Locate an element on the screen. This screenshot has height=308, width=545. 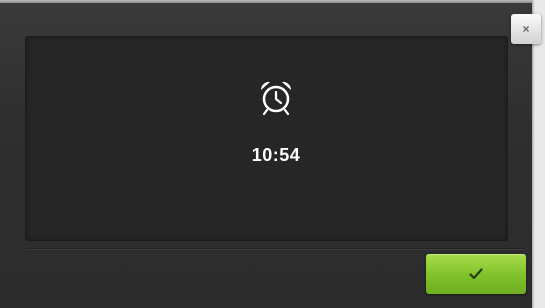
alarm-time: 10:54 is located at coordinates (276, 155).